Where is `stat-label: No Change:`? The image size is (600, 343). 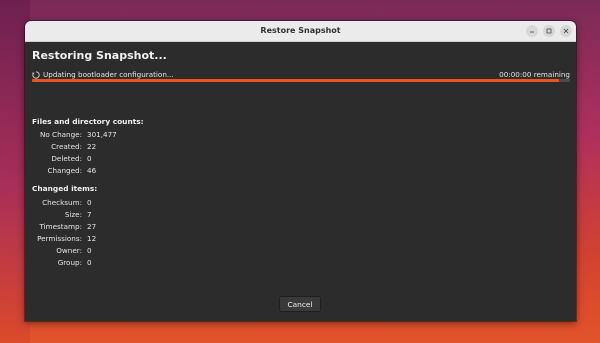
stat-label: No Change: is located at coordinates (61, 134).